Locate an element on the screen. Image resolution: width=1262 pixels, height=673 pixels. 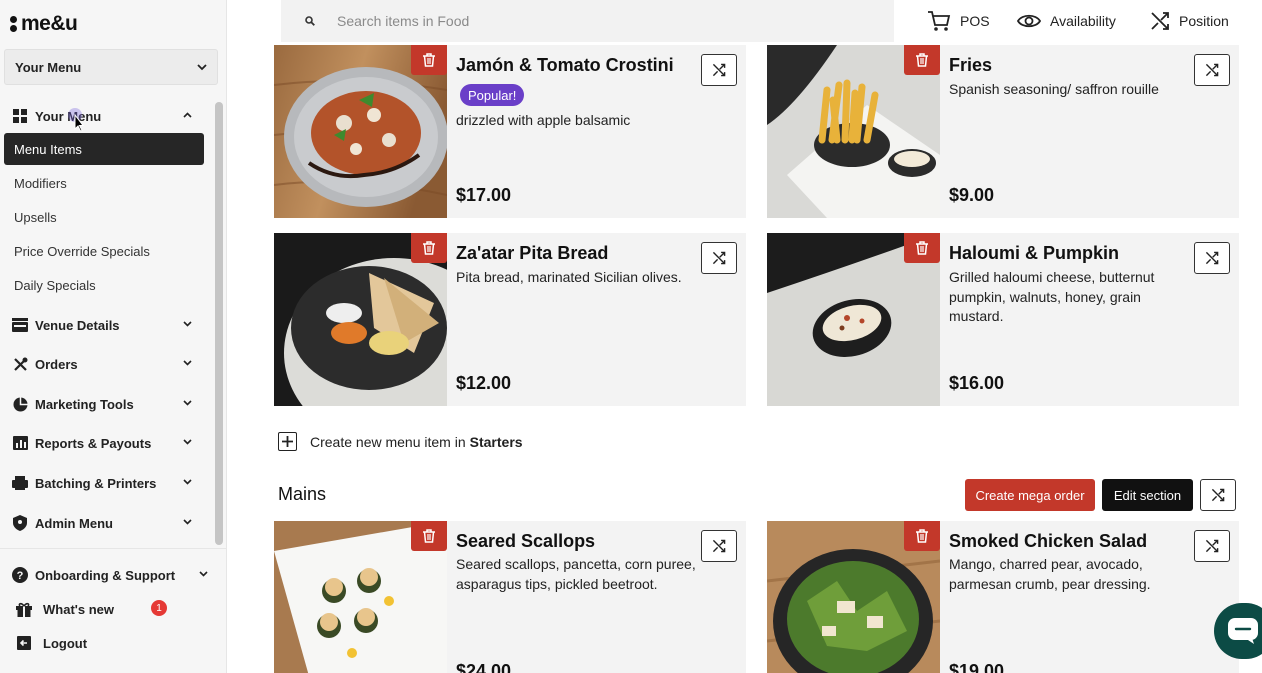
printer-icon is located at coordinates (20, 483).